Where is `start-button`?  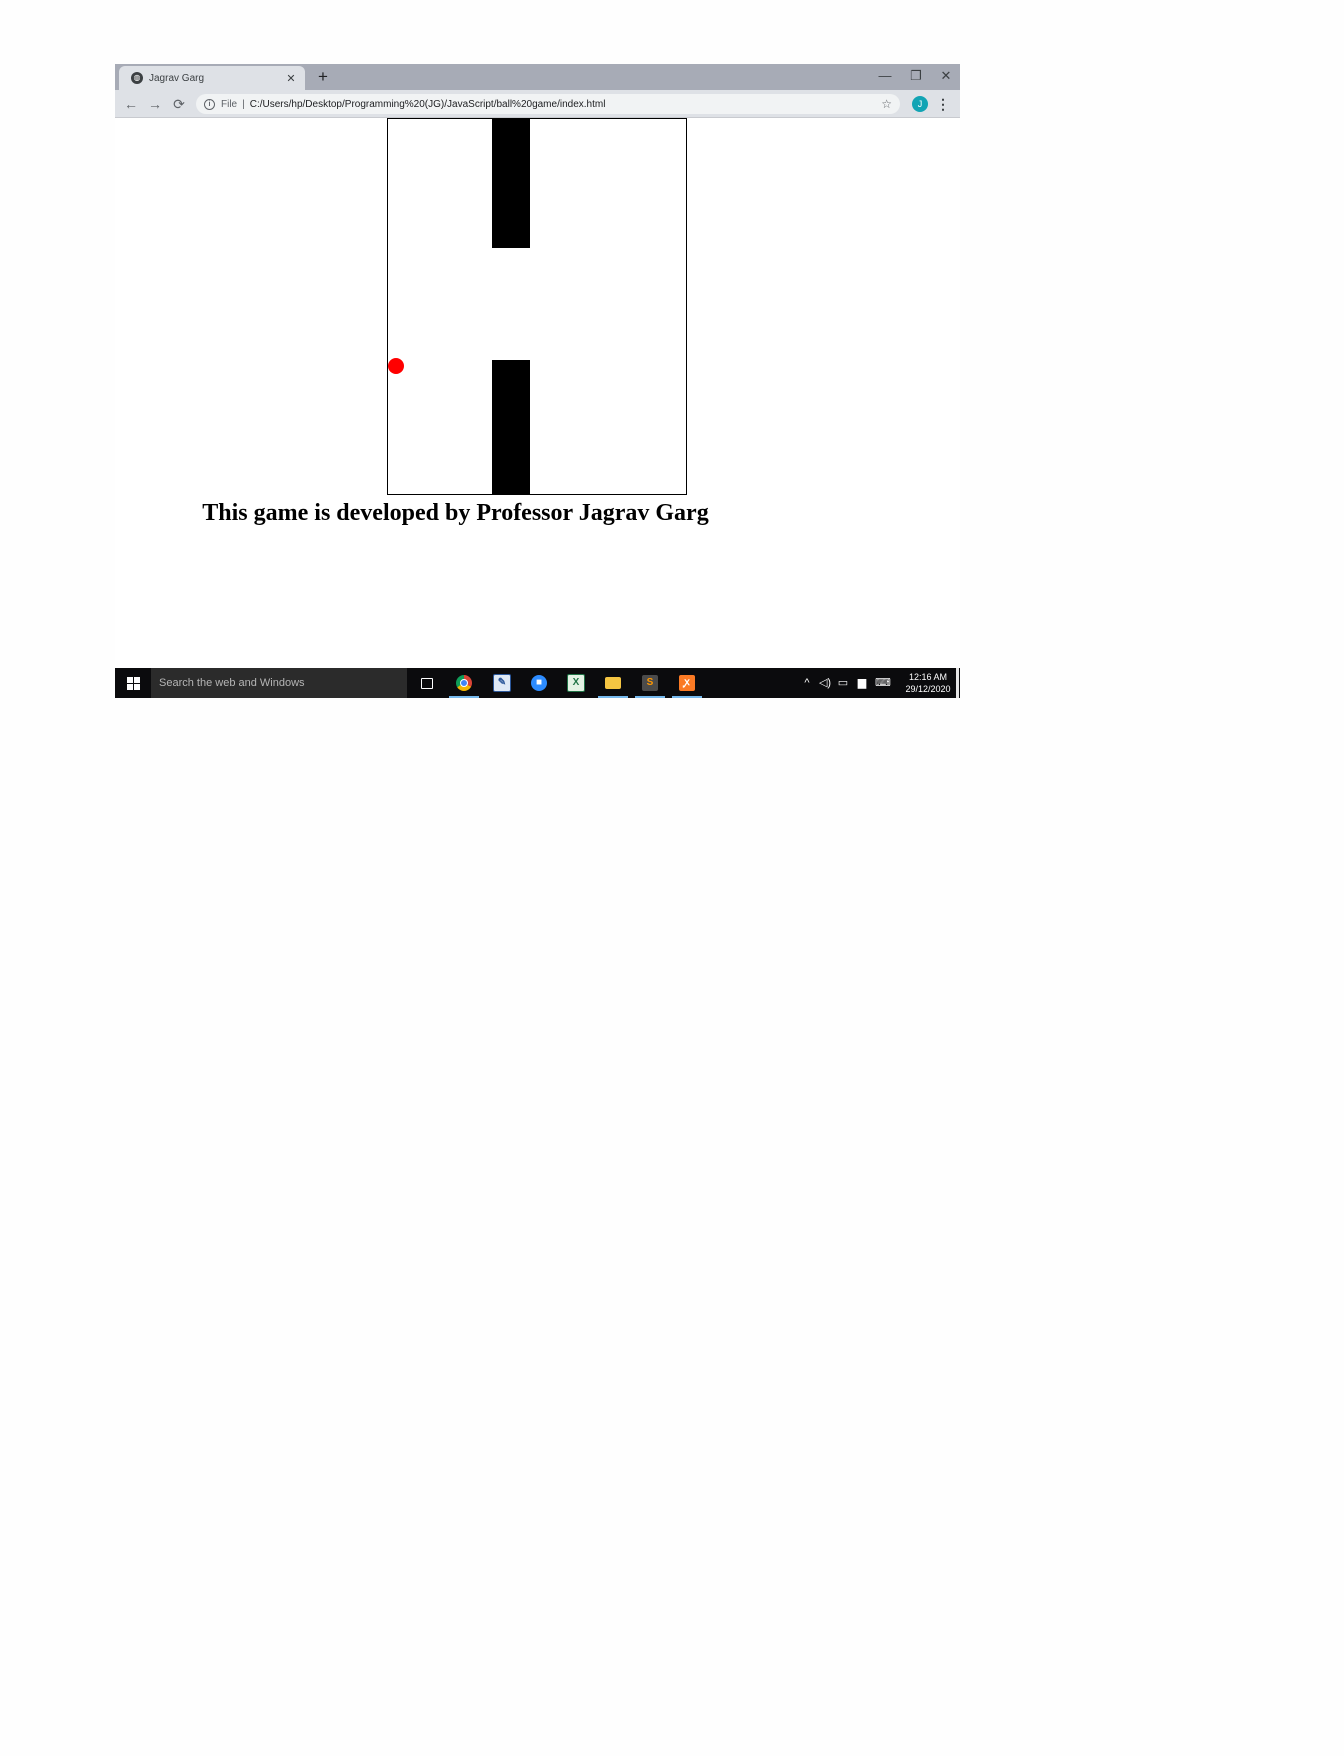
start-button is located at coordinates (133, 683).